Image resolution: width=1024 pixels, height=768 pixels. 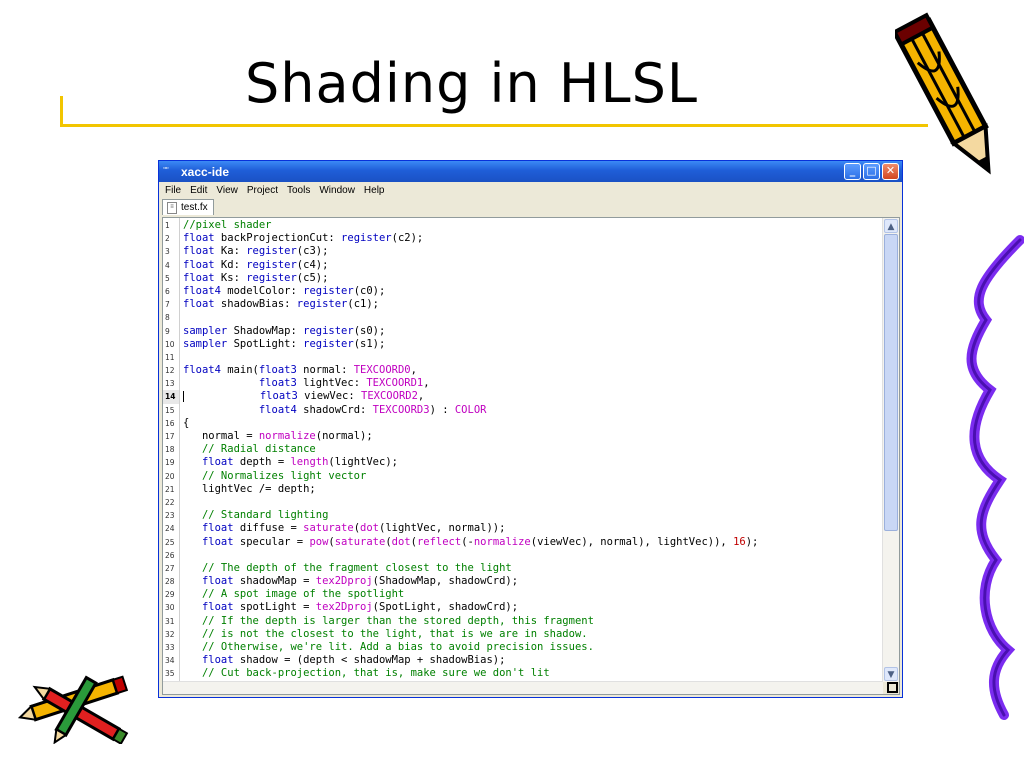 What do you see at coordinates (249, 488) in the screenshot?
I see `code-token: lightVec /= depth;` at bounding box center [249, 488].